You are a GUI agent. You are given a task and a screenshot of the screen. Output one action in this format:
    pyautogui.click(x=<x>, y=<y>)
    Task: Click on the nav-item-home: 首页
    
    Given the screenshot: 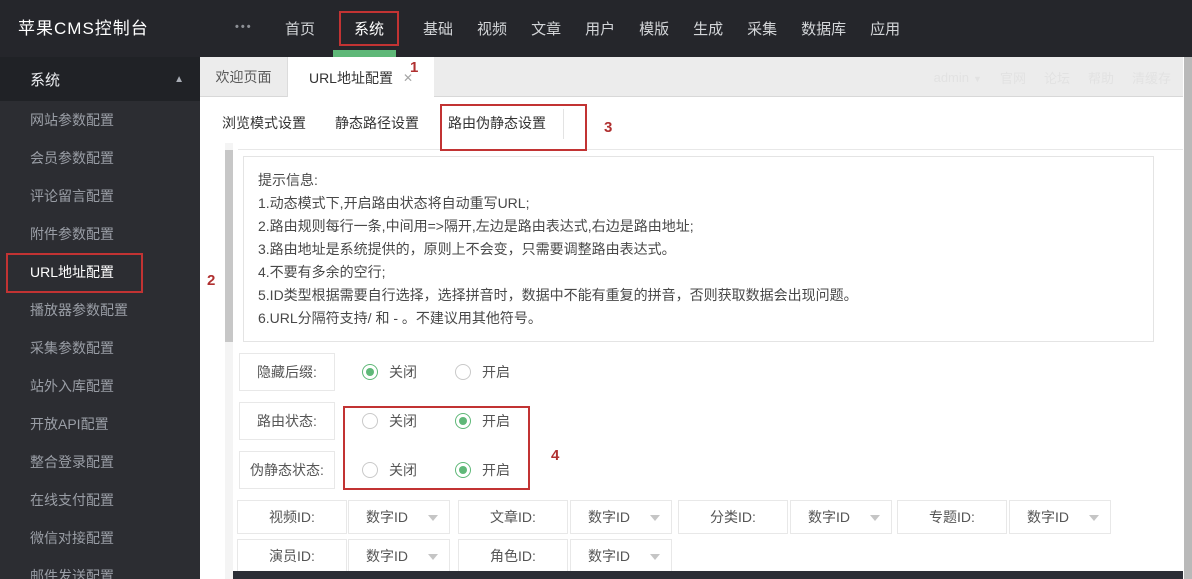 What is the action you would take?
    pyautogui.click(x=300, y=28)
    